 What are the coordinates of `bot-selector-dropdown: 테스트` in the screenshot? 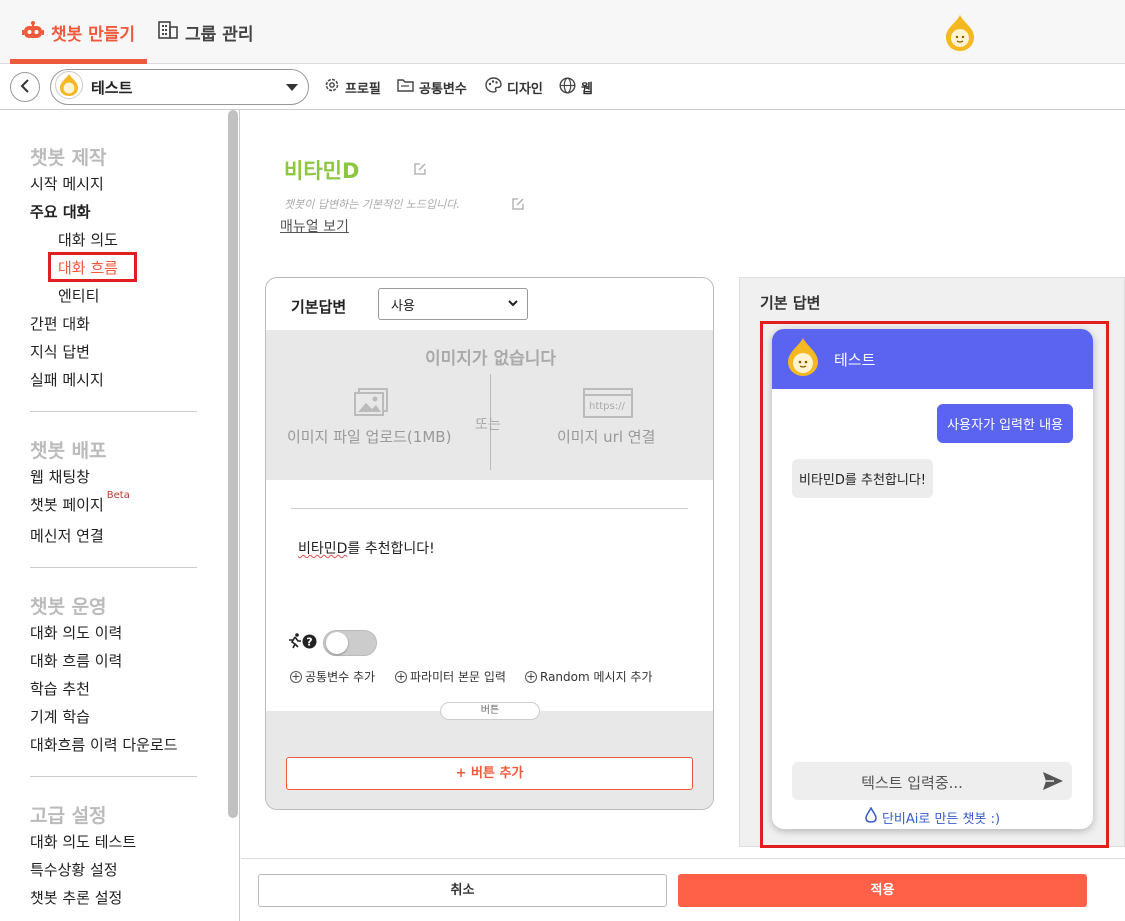 It's located at (179, 87).